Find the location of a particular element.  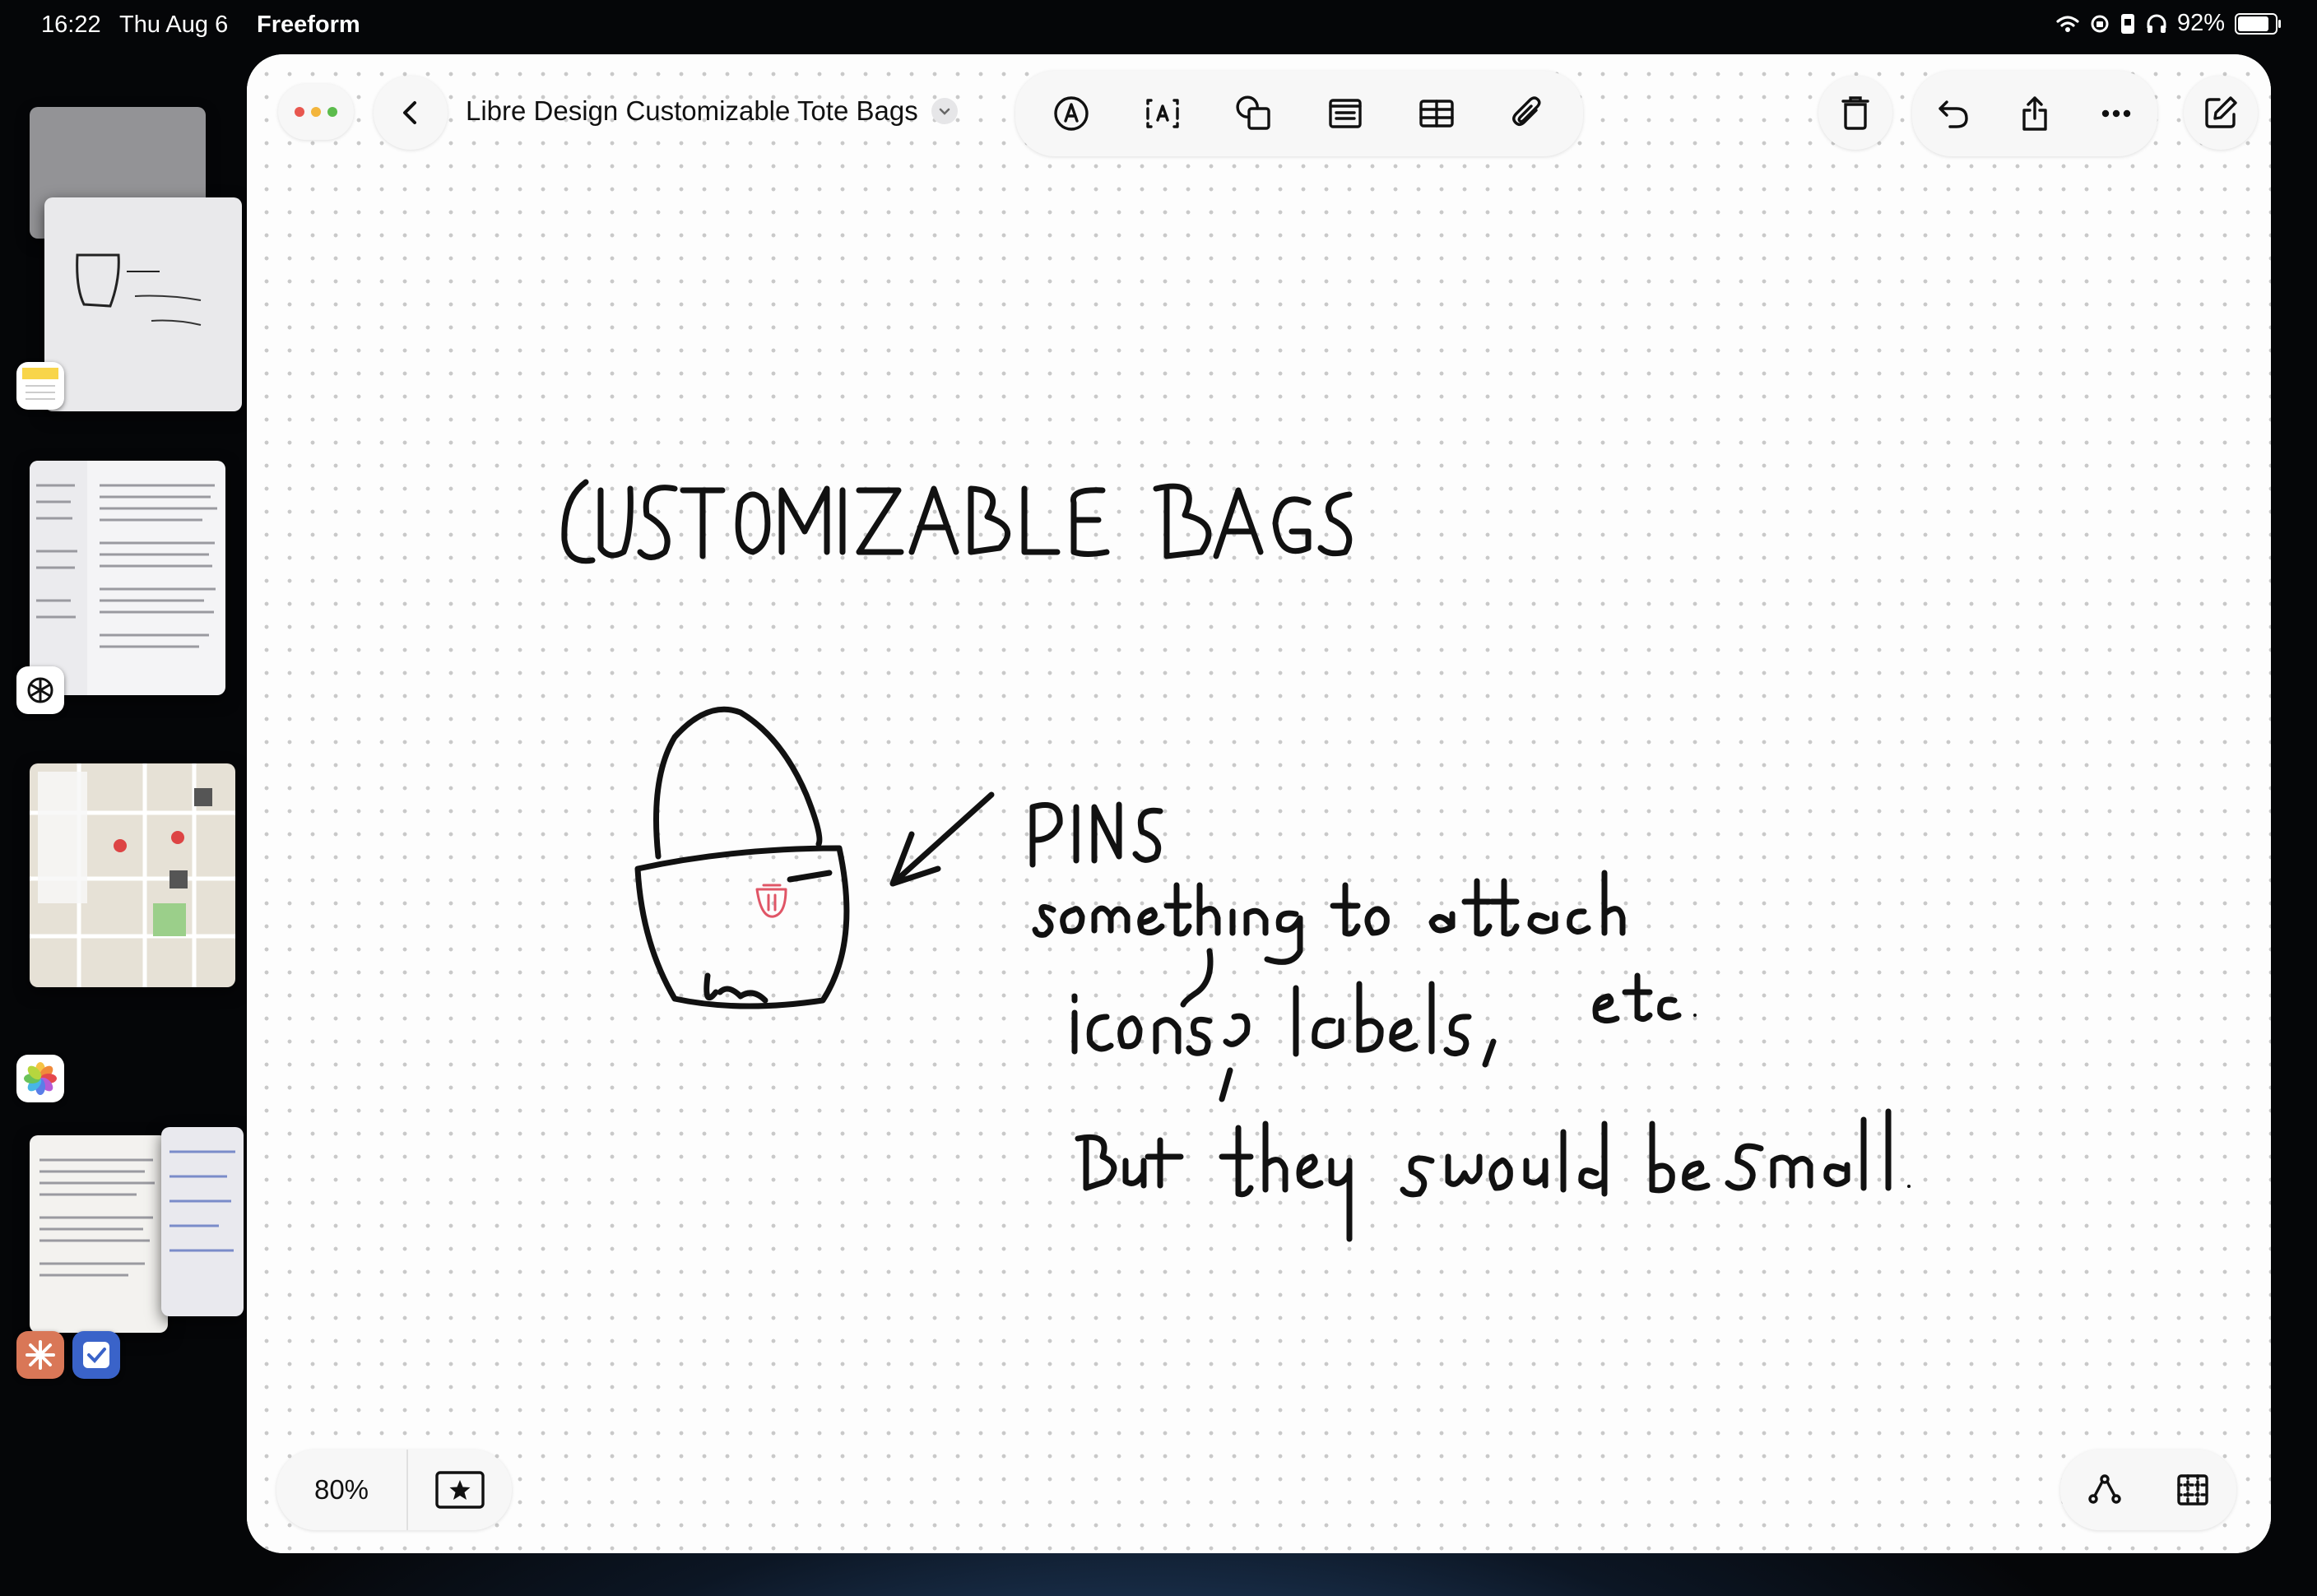

chevron-left-icon is located at coordinates (409, 112).